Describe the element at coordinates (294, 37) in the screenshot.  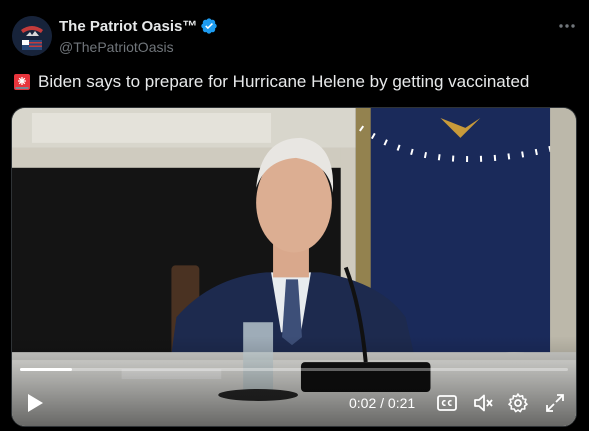
I see `post-header: The Patriot Oasis™ @ThePatriotOasis` at that location.